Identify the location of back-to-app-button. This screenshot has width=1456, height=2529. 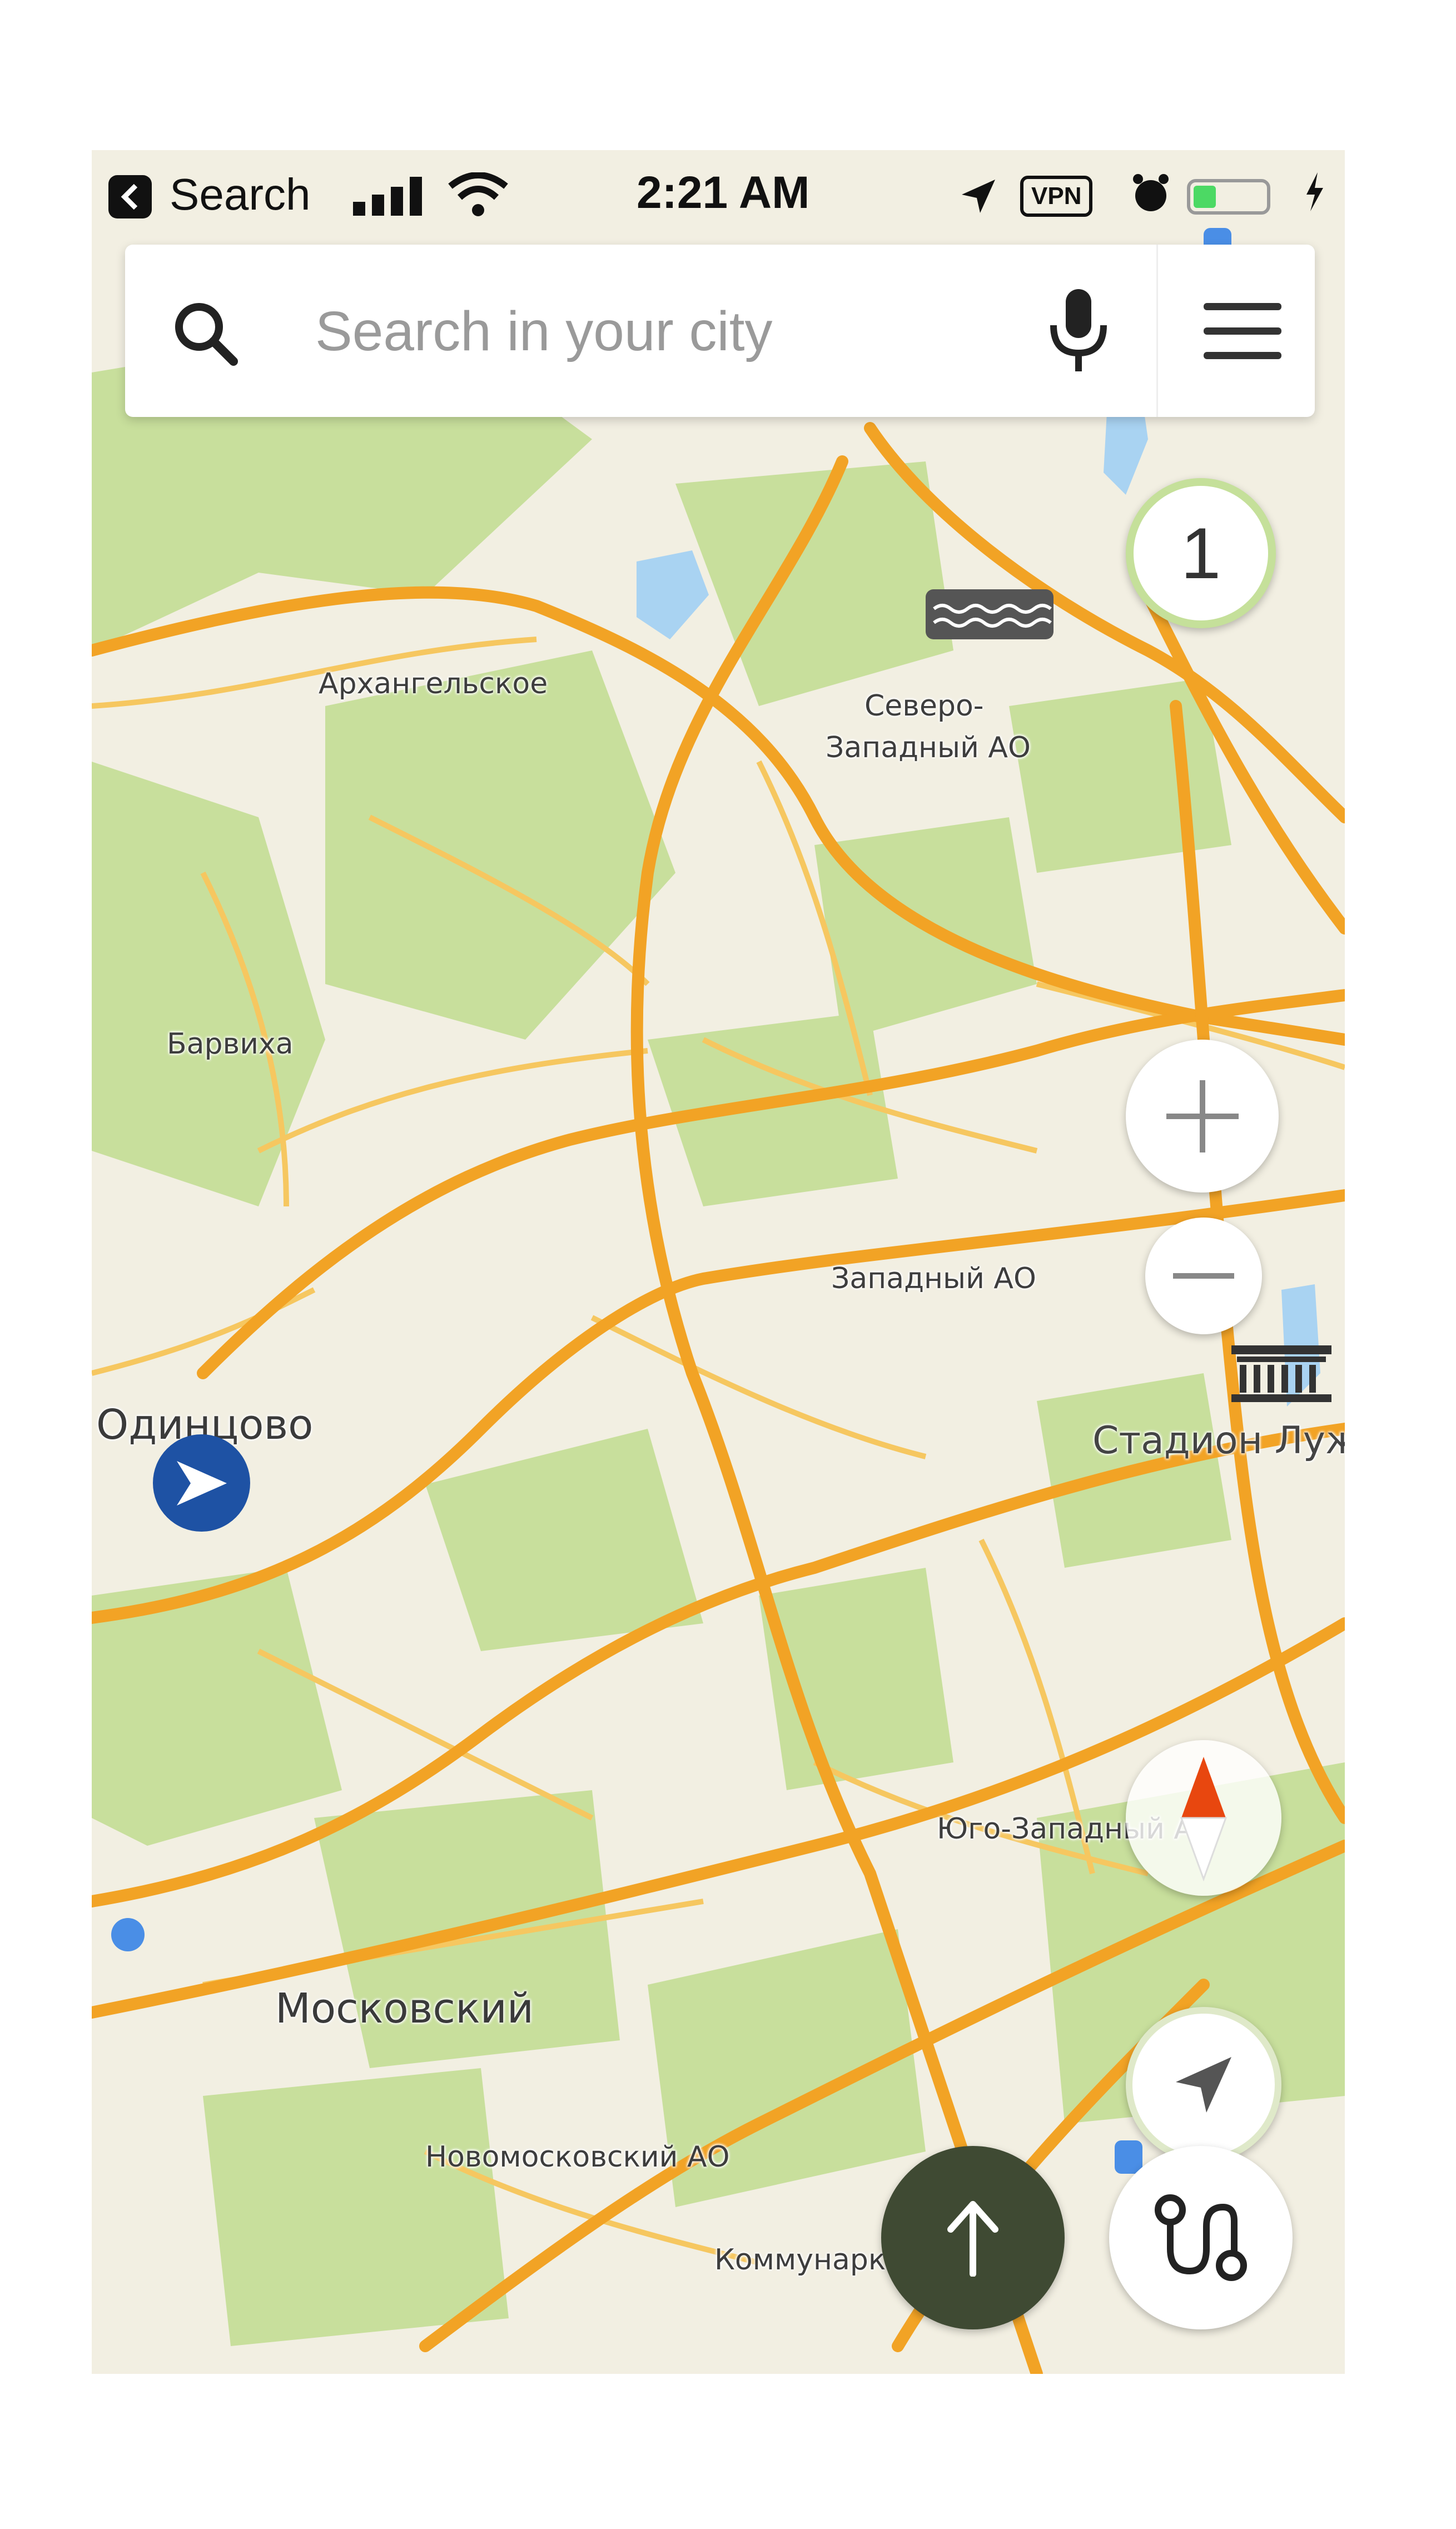
(130, 197).